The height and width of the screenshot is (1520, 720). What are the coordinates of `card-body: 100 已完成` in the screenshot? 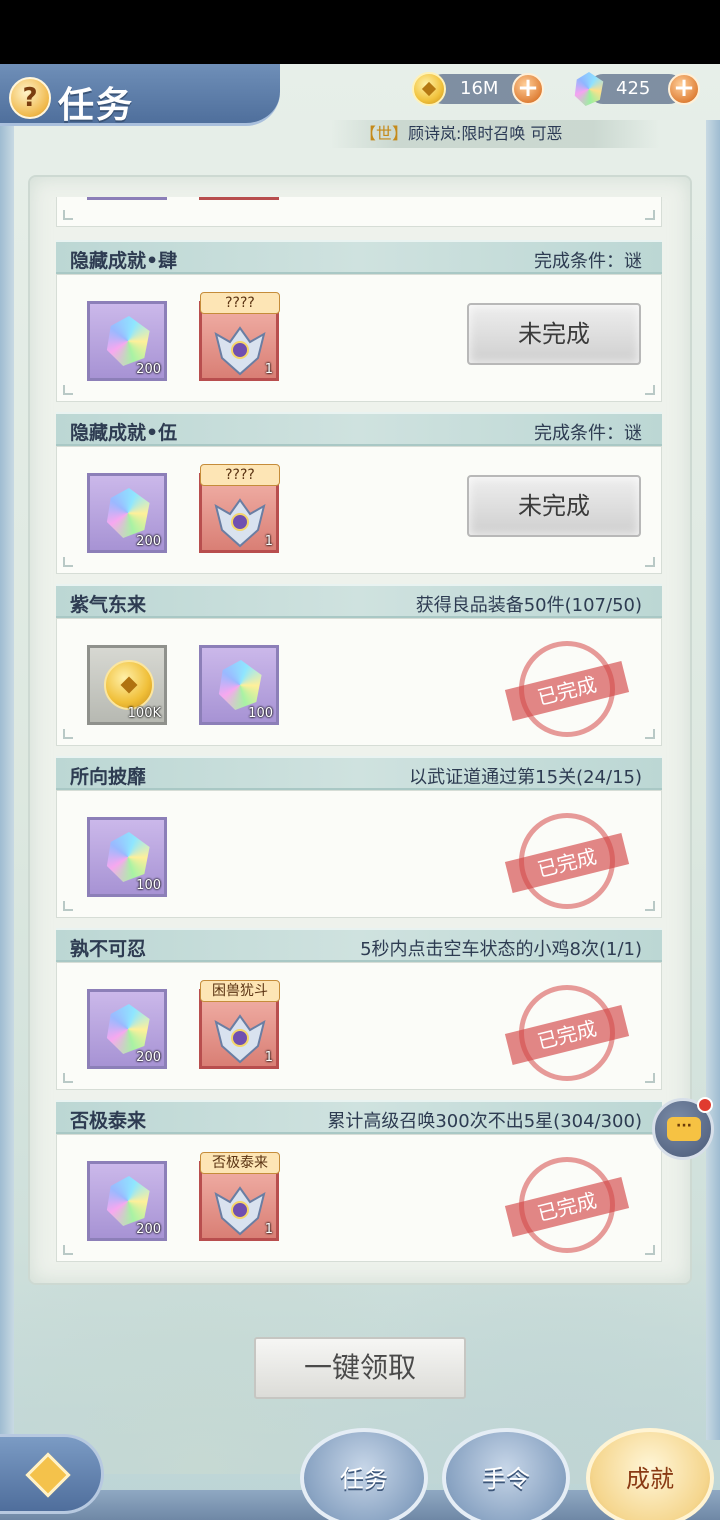 It's located at (359, 854).